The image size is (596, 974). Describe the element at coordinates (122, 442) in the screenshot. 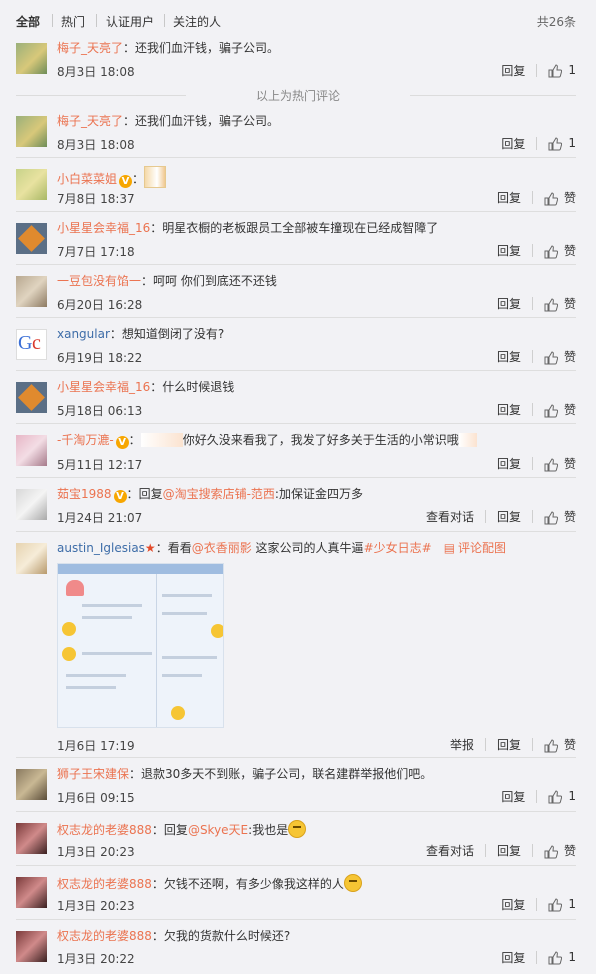

I see `verified-v-icon: V` at that location.